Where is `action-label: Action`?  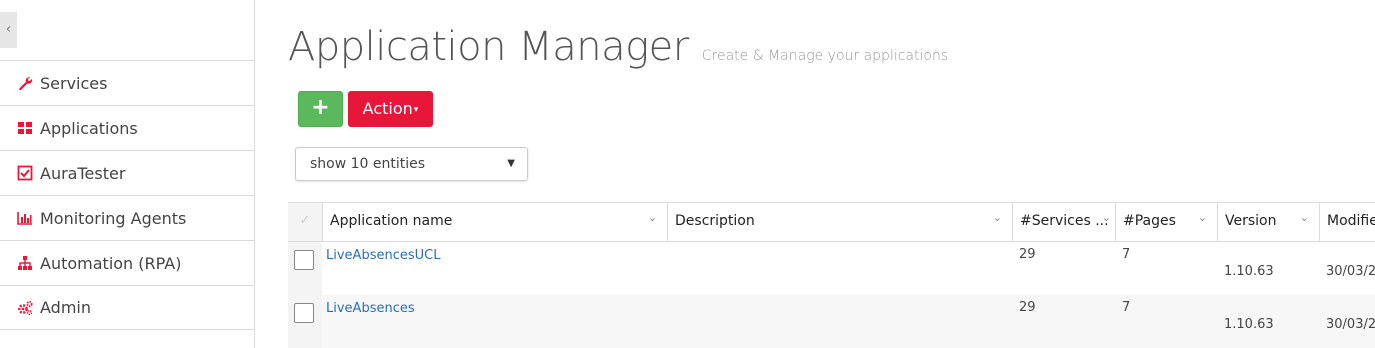 action-label: Action is located at coordinates (387, 108).